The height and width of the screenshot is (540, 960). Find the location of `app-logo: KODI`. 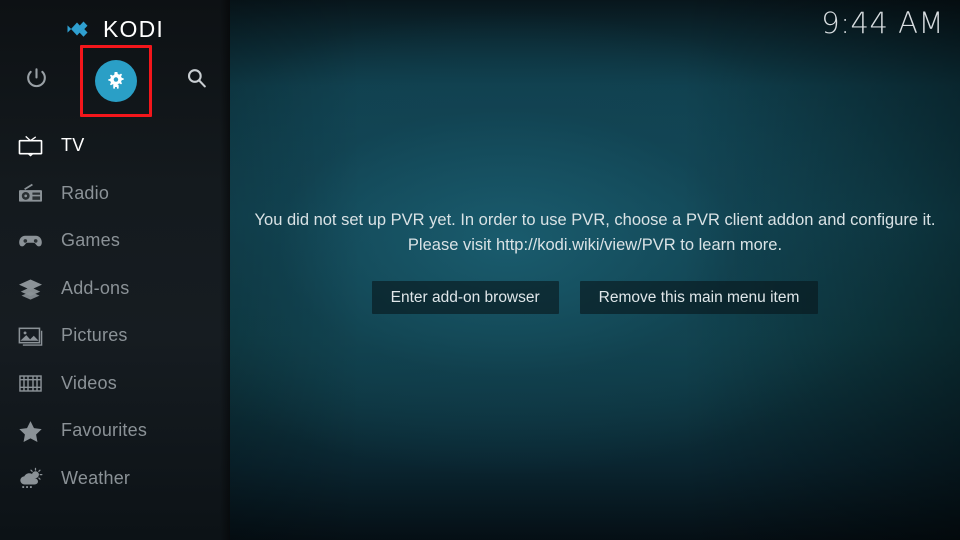

app-logo: KODI is located at coordinates (115, 29).